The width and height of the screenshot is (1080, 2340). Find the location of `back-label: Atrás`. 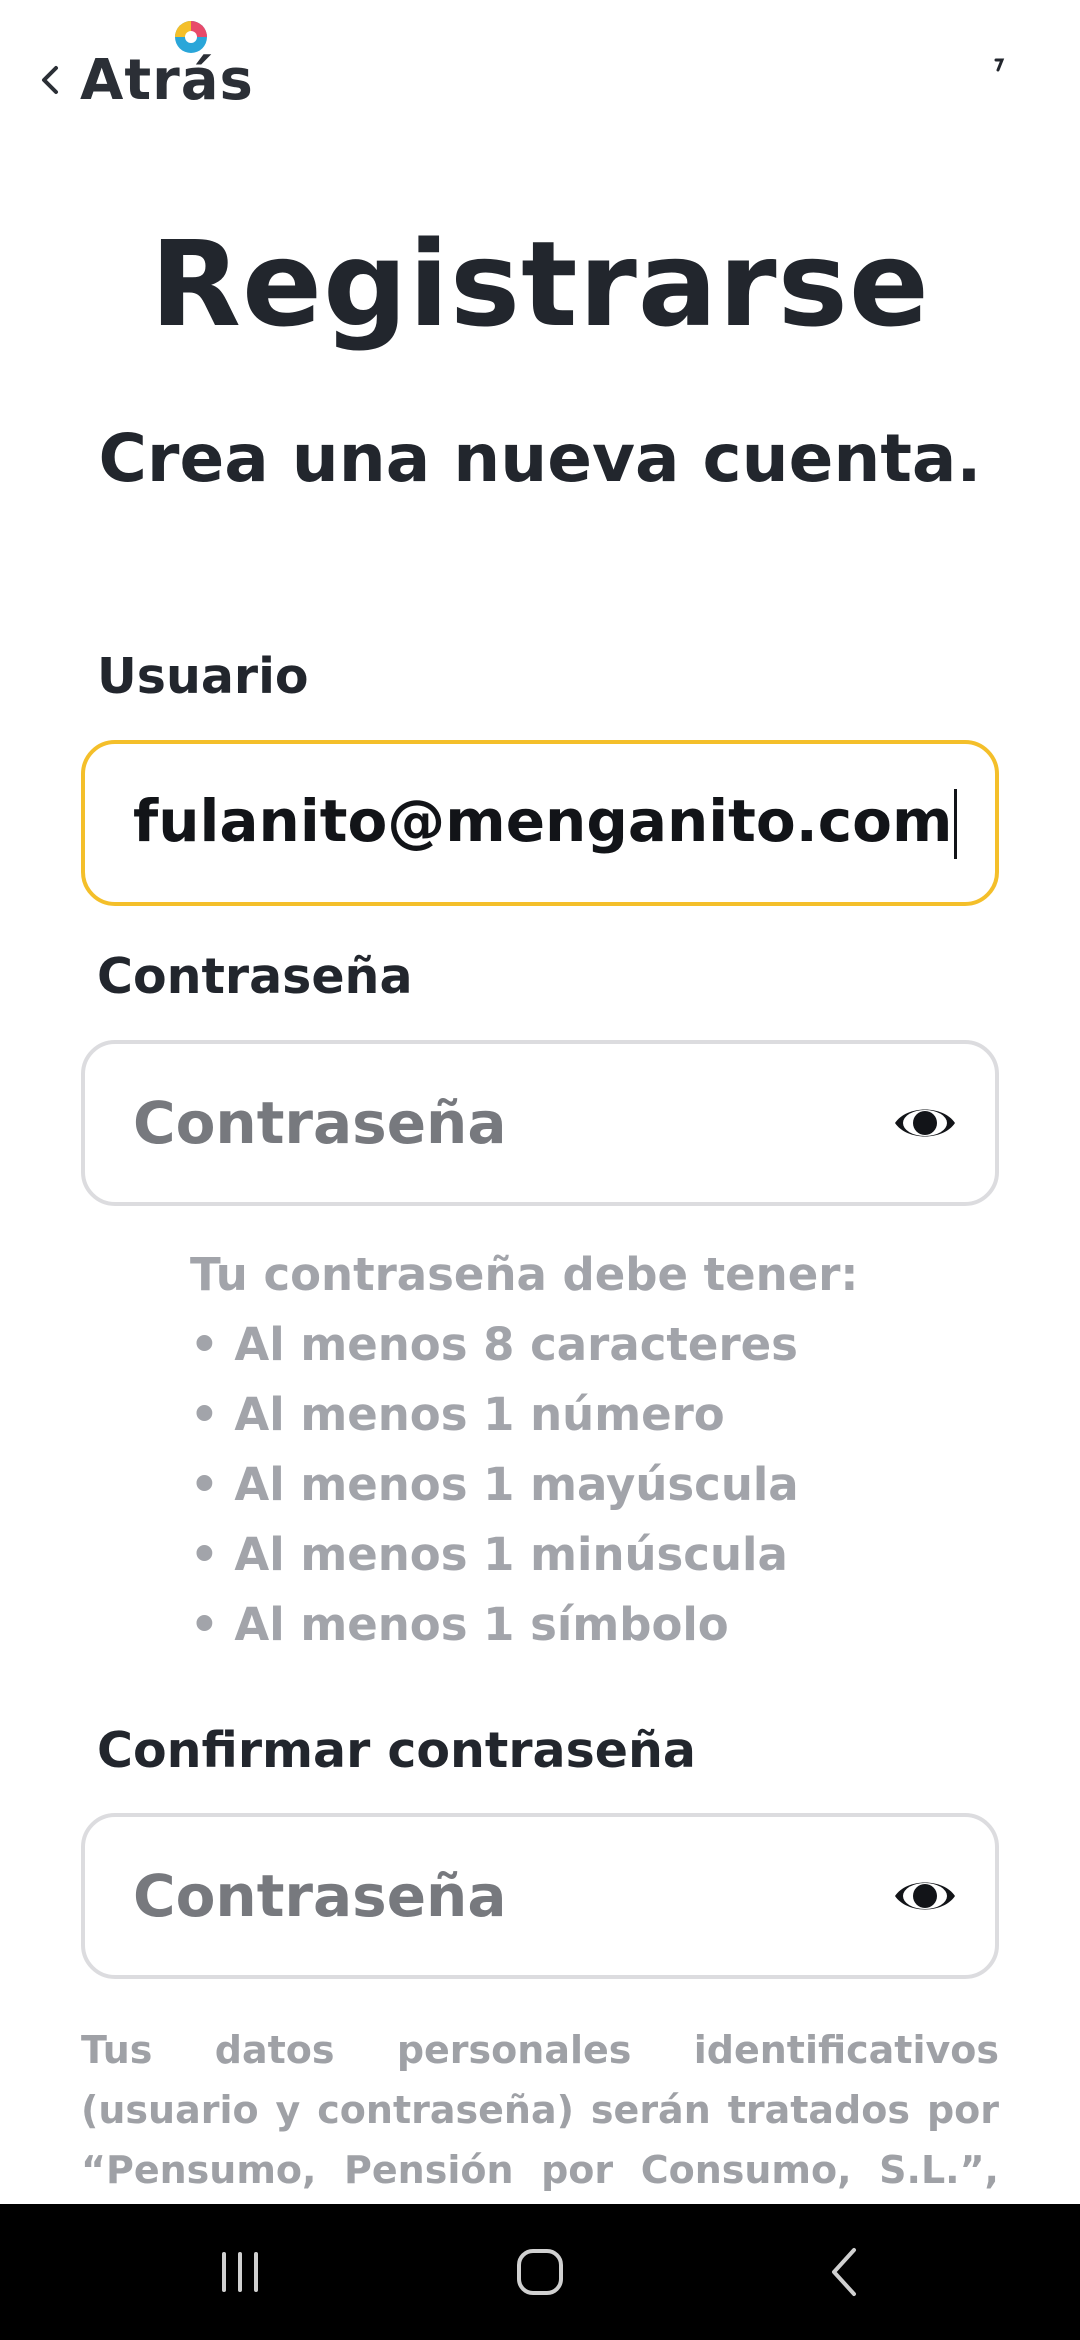

back-label: Atrás is located at coordinates (167, 66).